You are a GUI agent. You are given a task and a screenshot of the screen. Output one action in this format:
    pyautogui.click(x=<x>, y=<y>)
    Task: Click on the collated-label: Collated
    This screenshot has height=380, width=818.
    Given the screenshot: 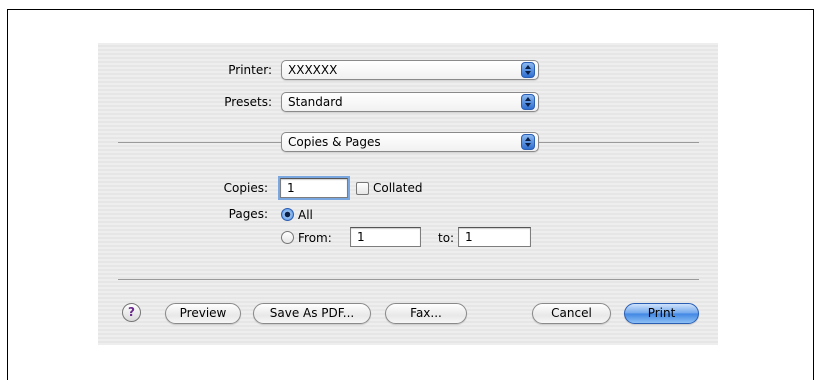 What is the action you would take?
    pyautogui.click(x=398, y=188)
    